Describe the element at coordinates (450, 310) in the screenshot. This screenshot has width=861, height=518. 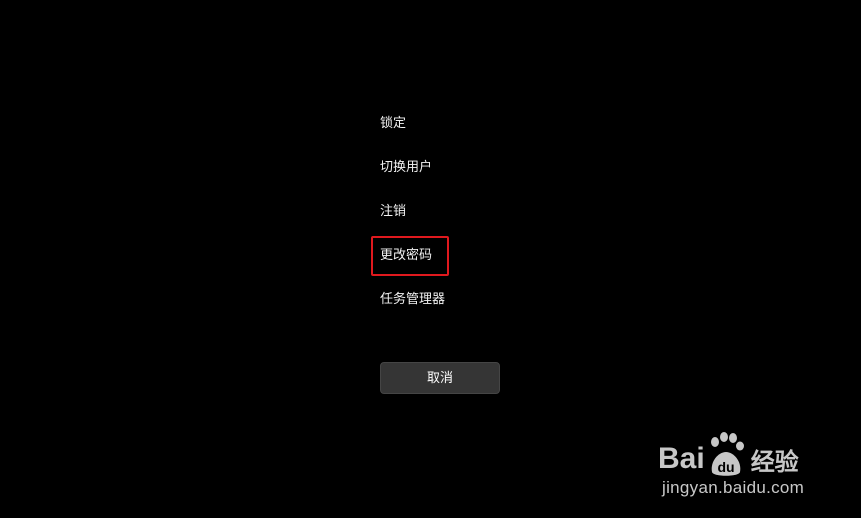
I see `menu-item-task-manager: 任务管理器` at that location.